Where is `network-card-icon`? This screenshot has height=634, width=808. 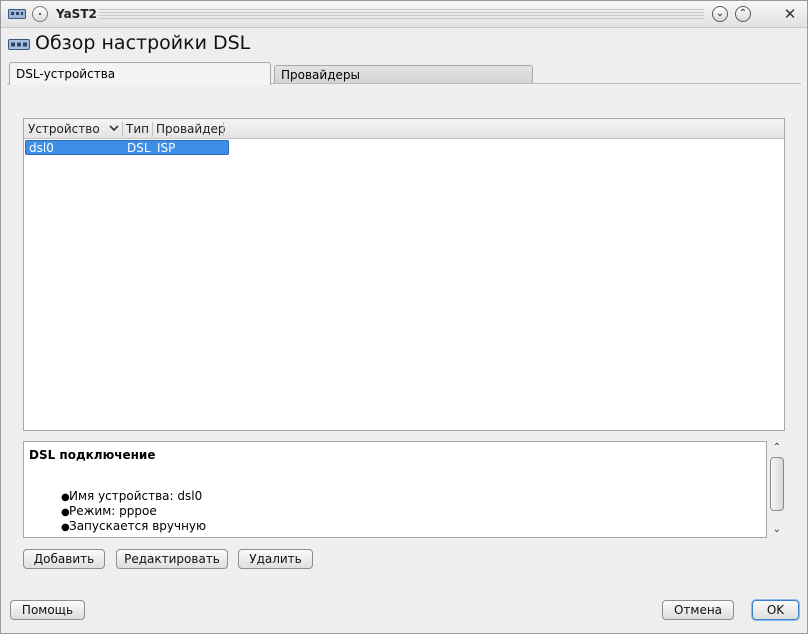 network-card-icon is located at coordinates (17, 14).